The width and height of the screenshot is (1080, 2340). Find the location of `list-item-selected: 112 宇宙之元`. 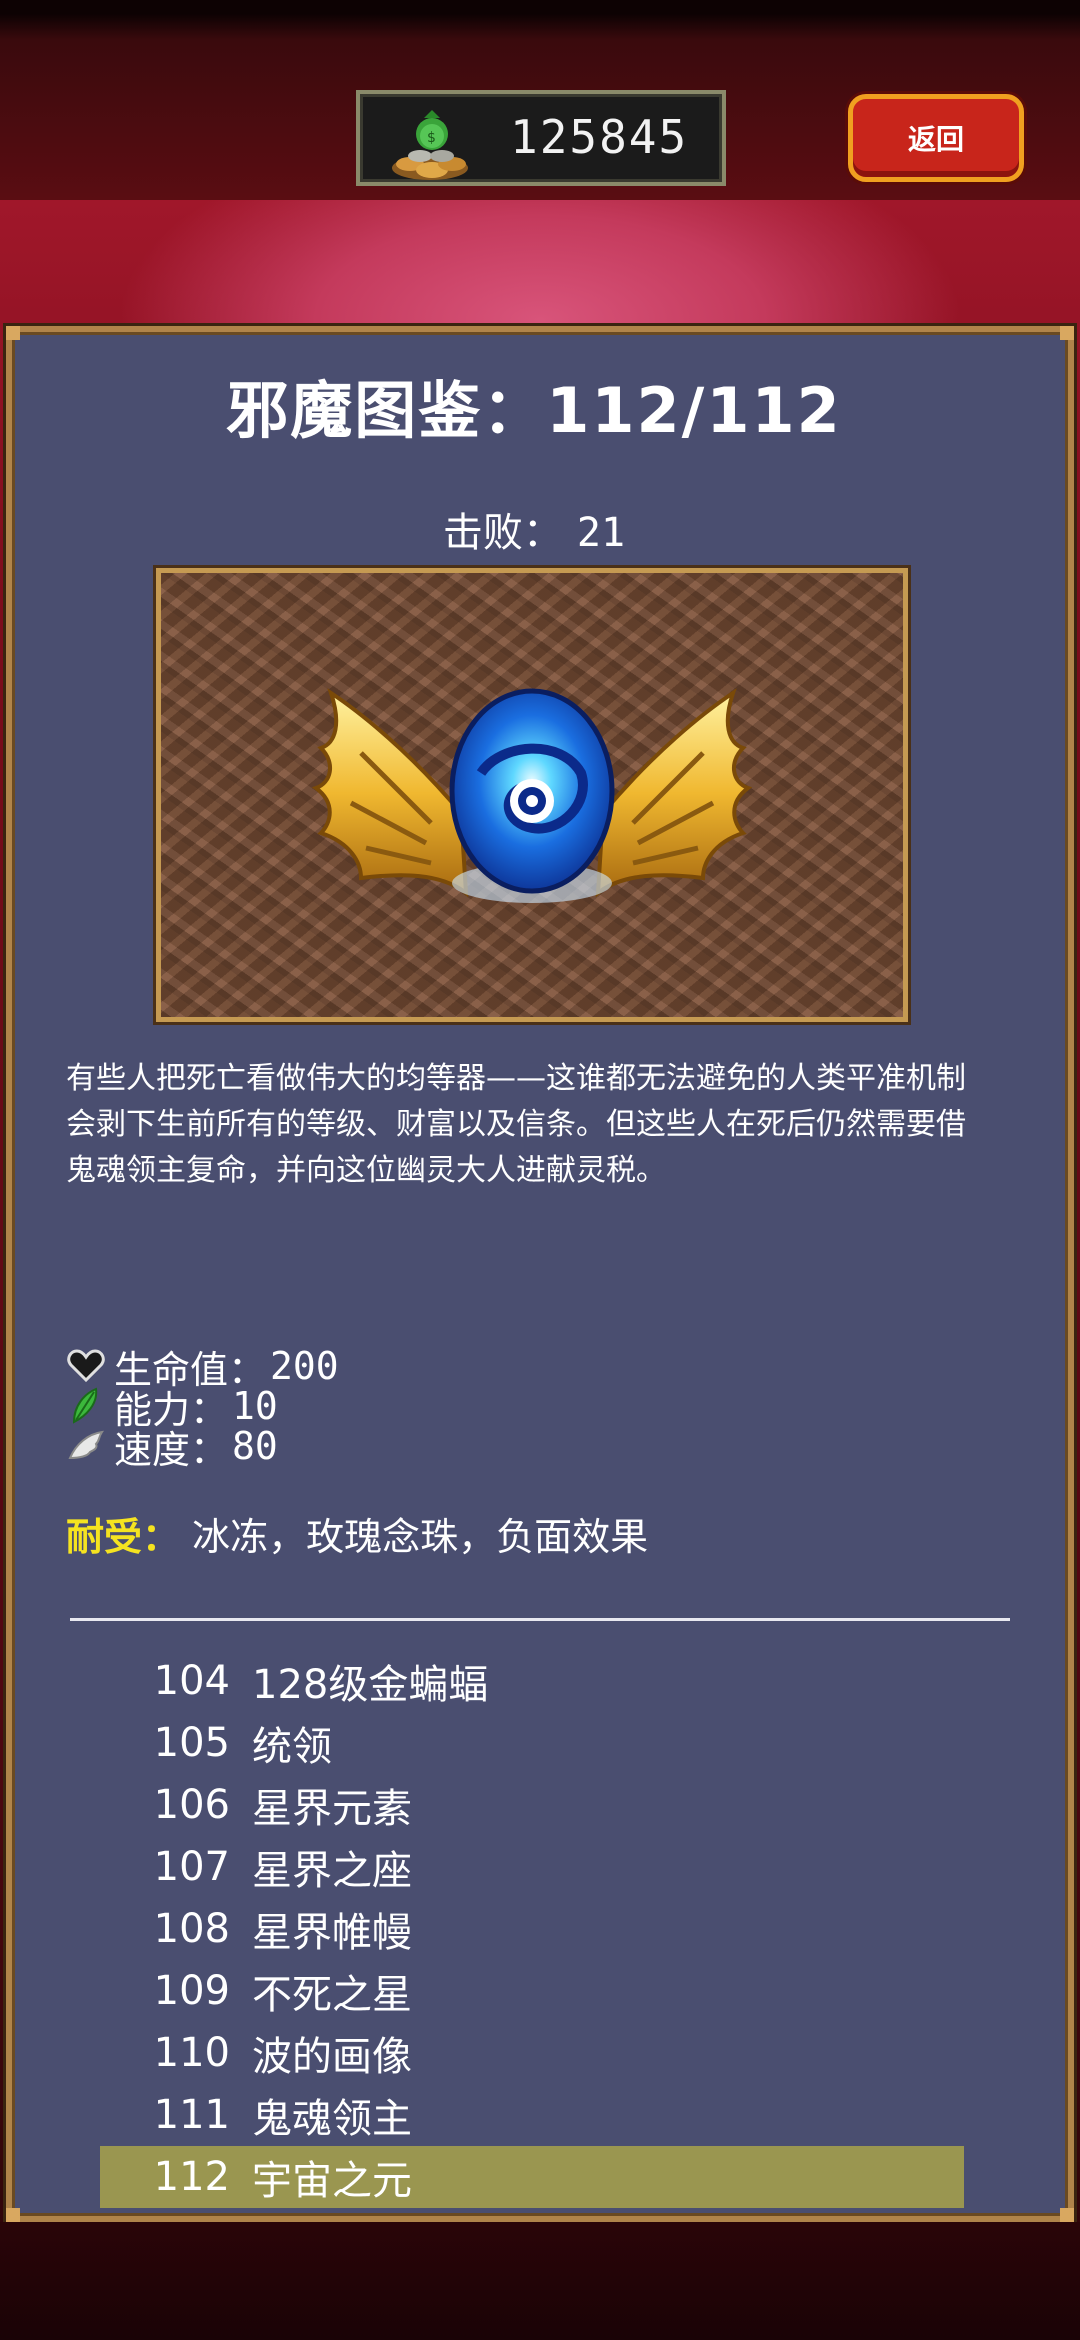

list-item-selected: 112 宇宙之元 is located at coordinates (532, 2177).